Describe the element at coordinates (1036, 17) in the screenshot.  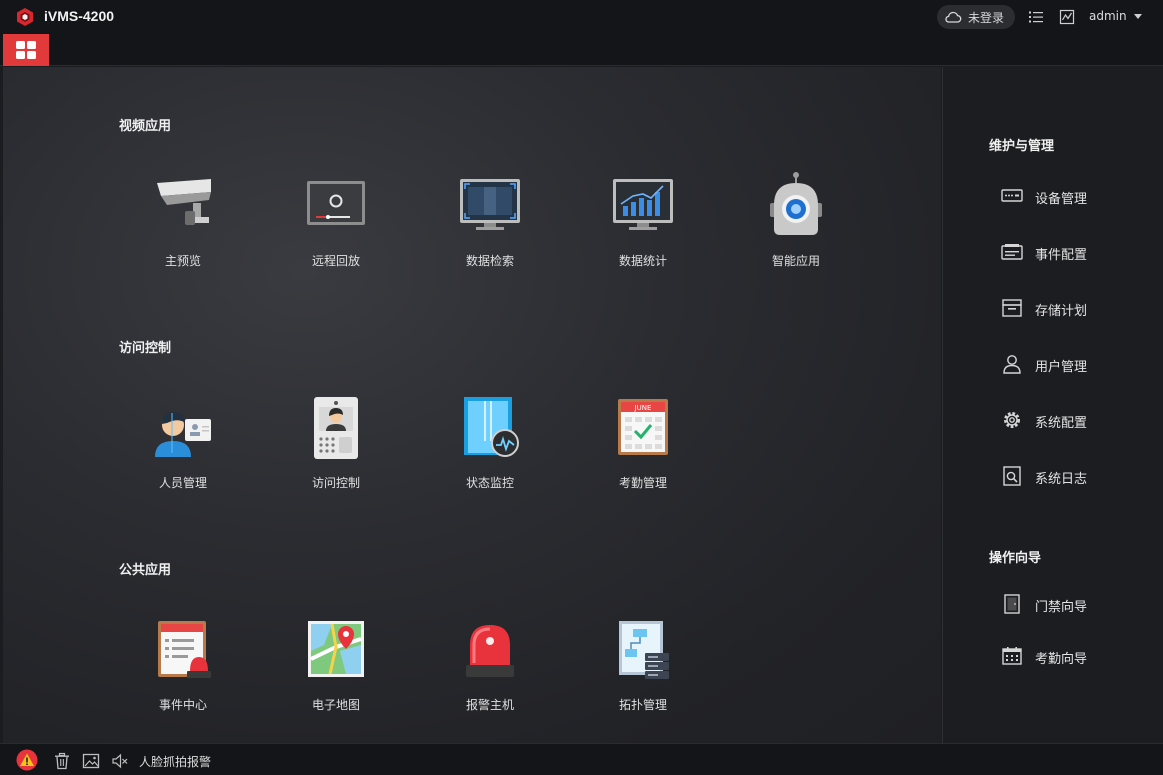
I see `task-list-icon` at that location.